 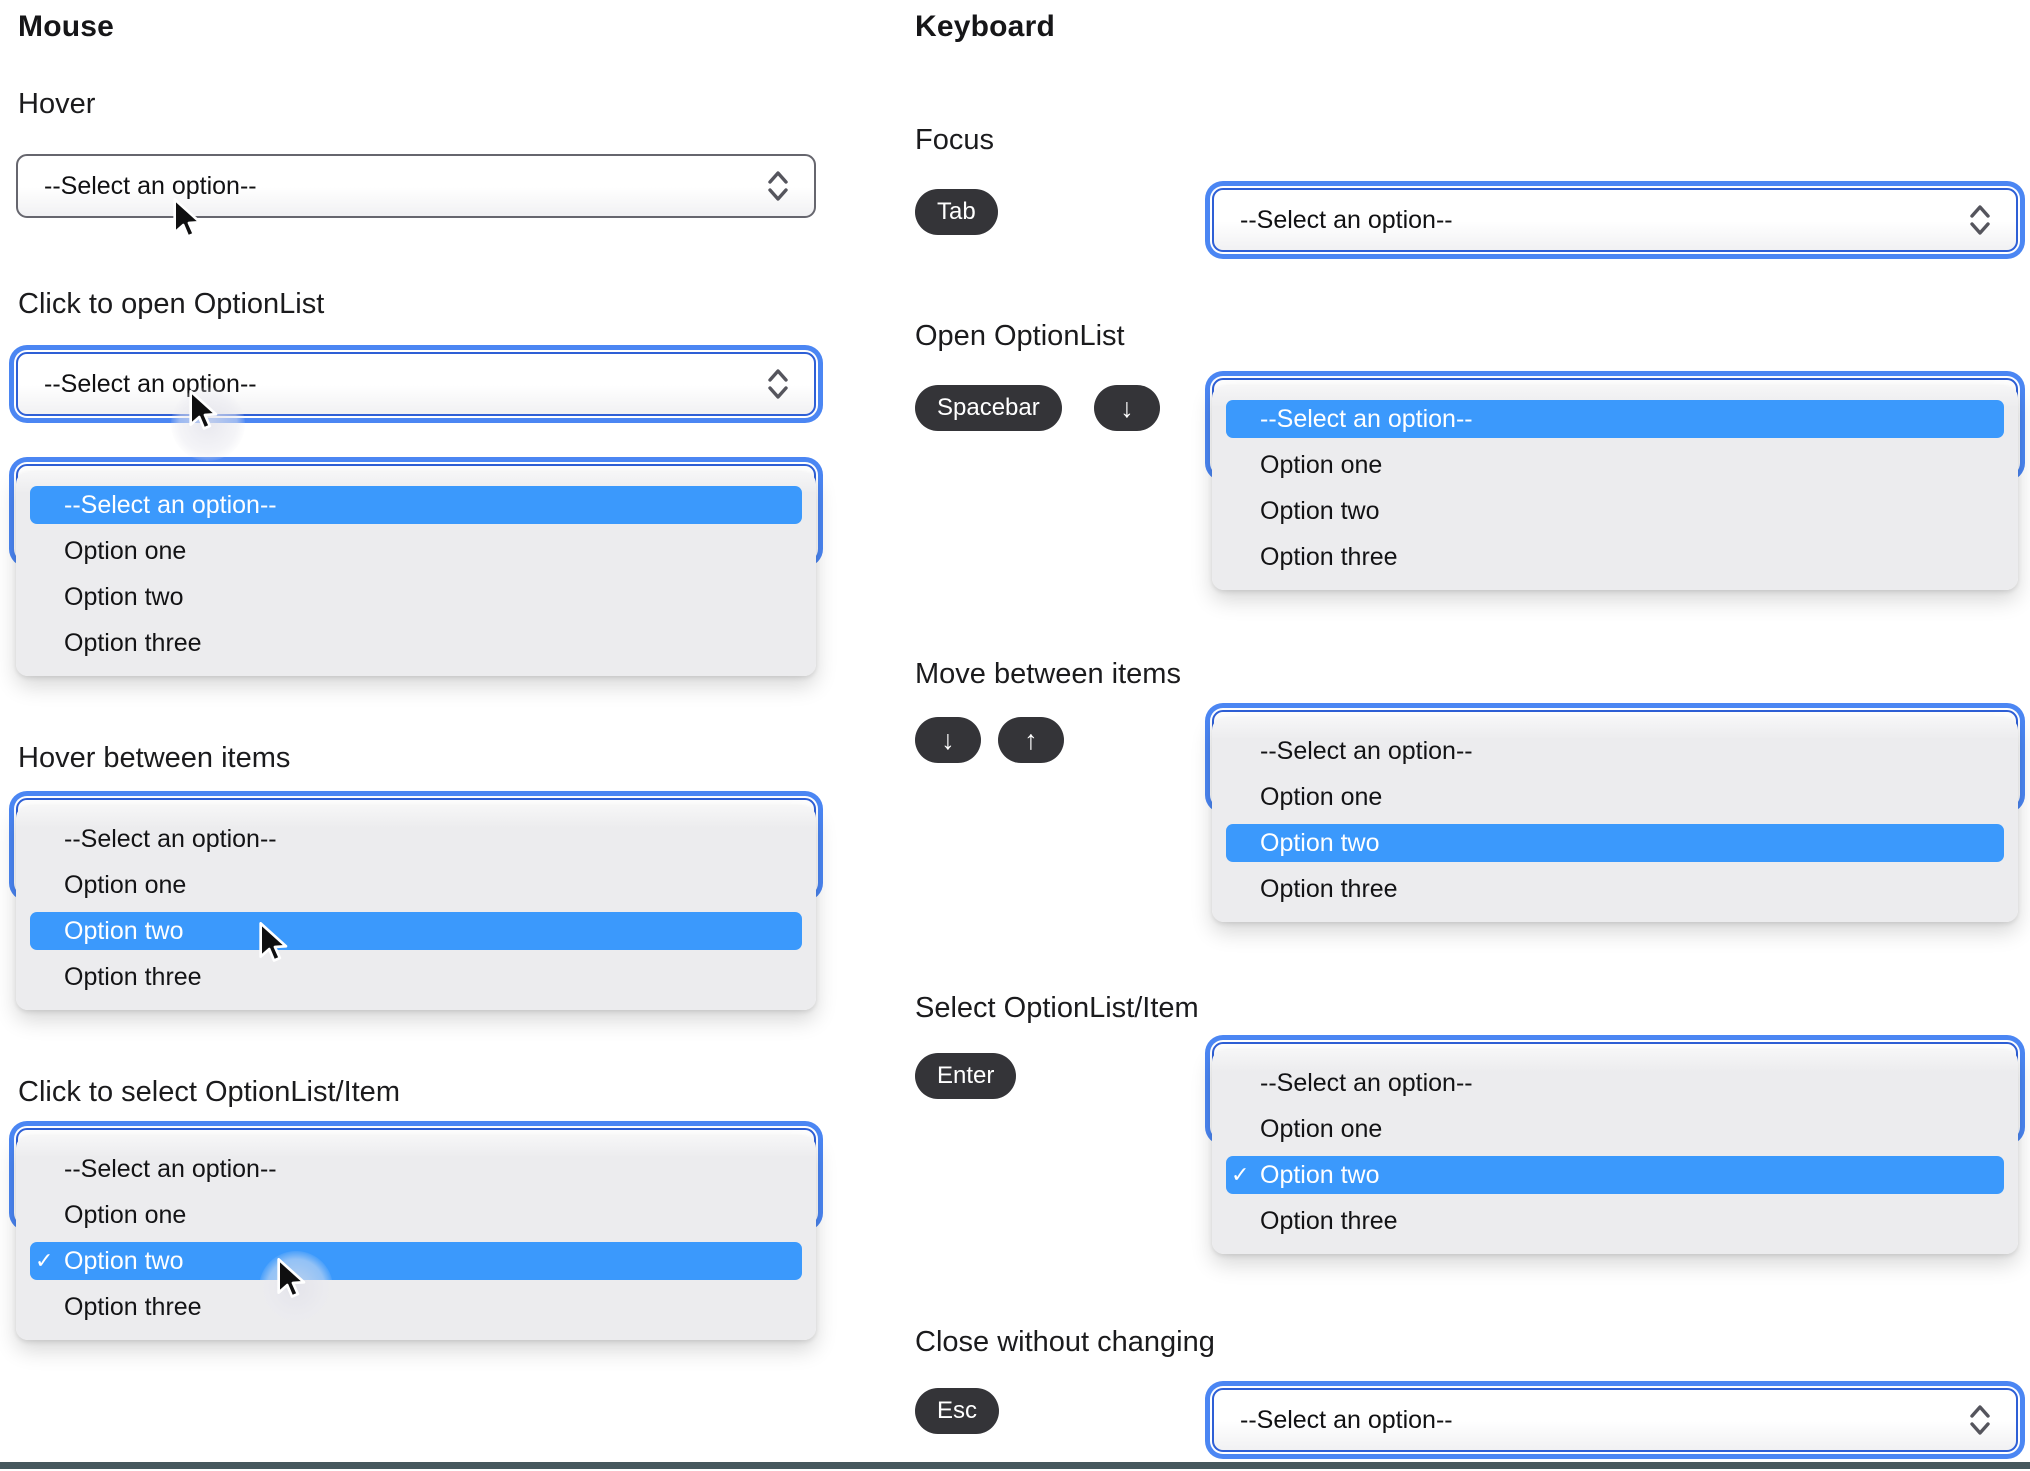 I want to click on open-section-label: Open OptionList, so click(x=1020, y=336).